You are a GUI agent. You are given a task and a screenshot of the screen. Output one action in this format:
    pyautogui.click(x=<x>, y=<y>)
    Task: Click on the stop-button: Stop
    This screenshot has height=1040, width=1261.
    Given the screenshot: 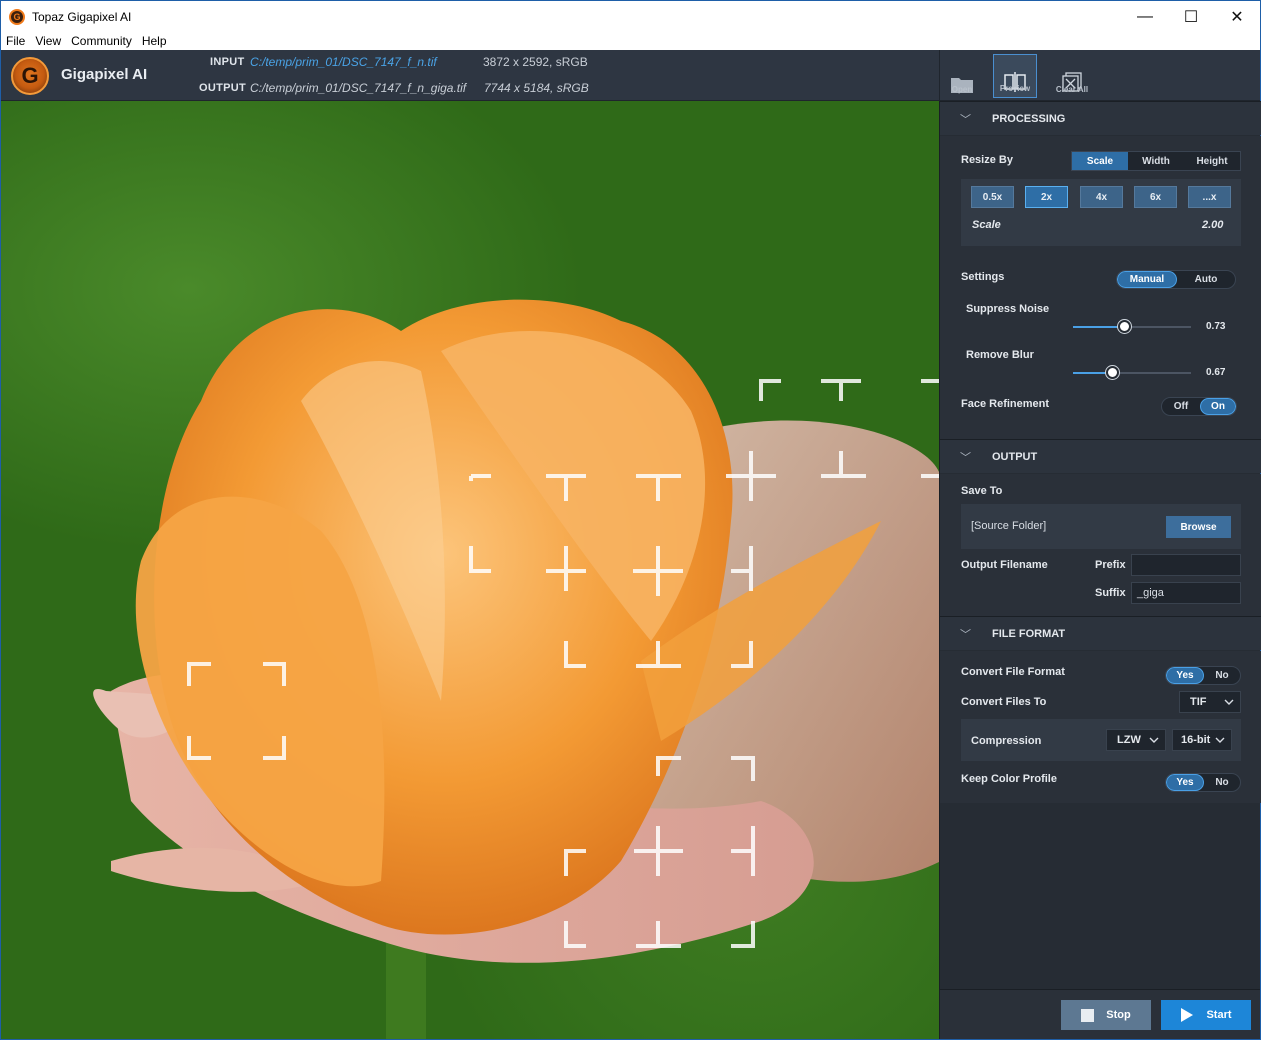 What is the action you would take?
    pyautogui.click(x=1106, y=1015)
    